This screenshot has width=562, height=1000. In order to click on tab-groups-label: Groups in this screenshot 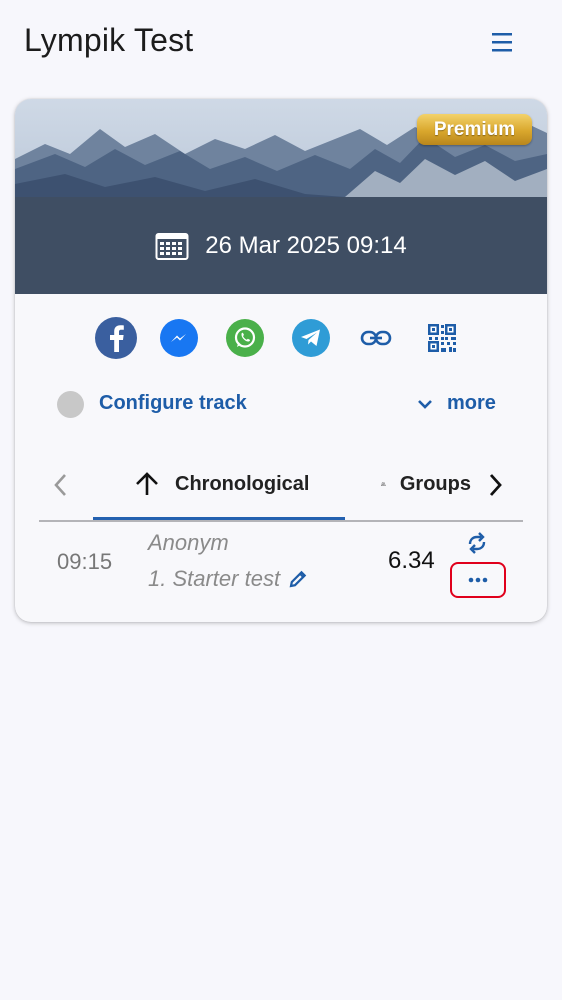, I will do `click(435, 483)`.